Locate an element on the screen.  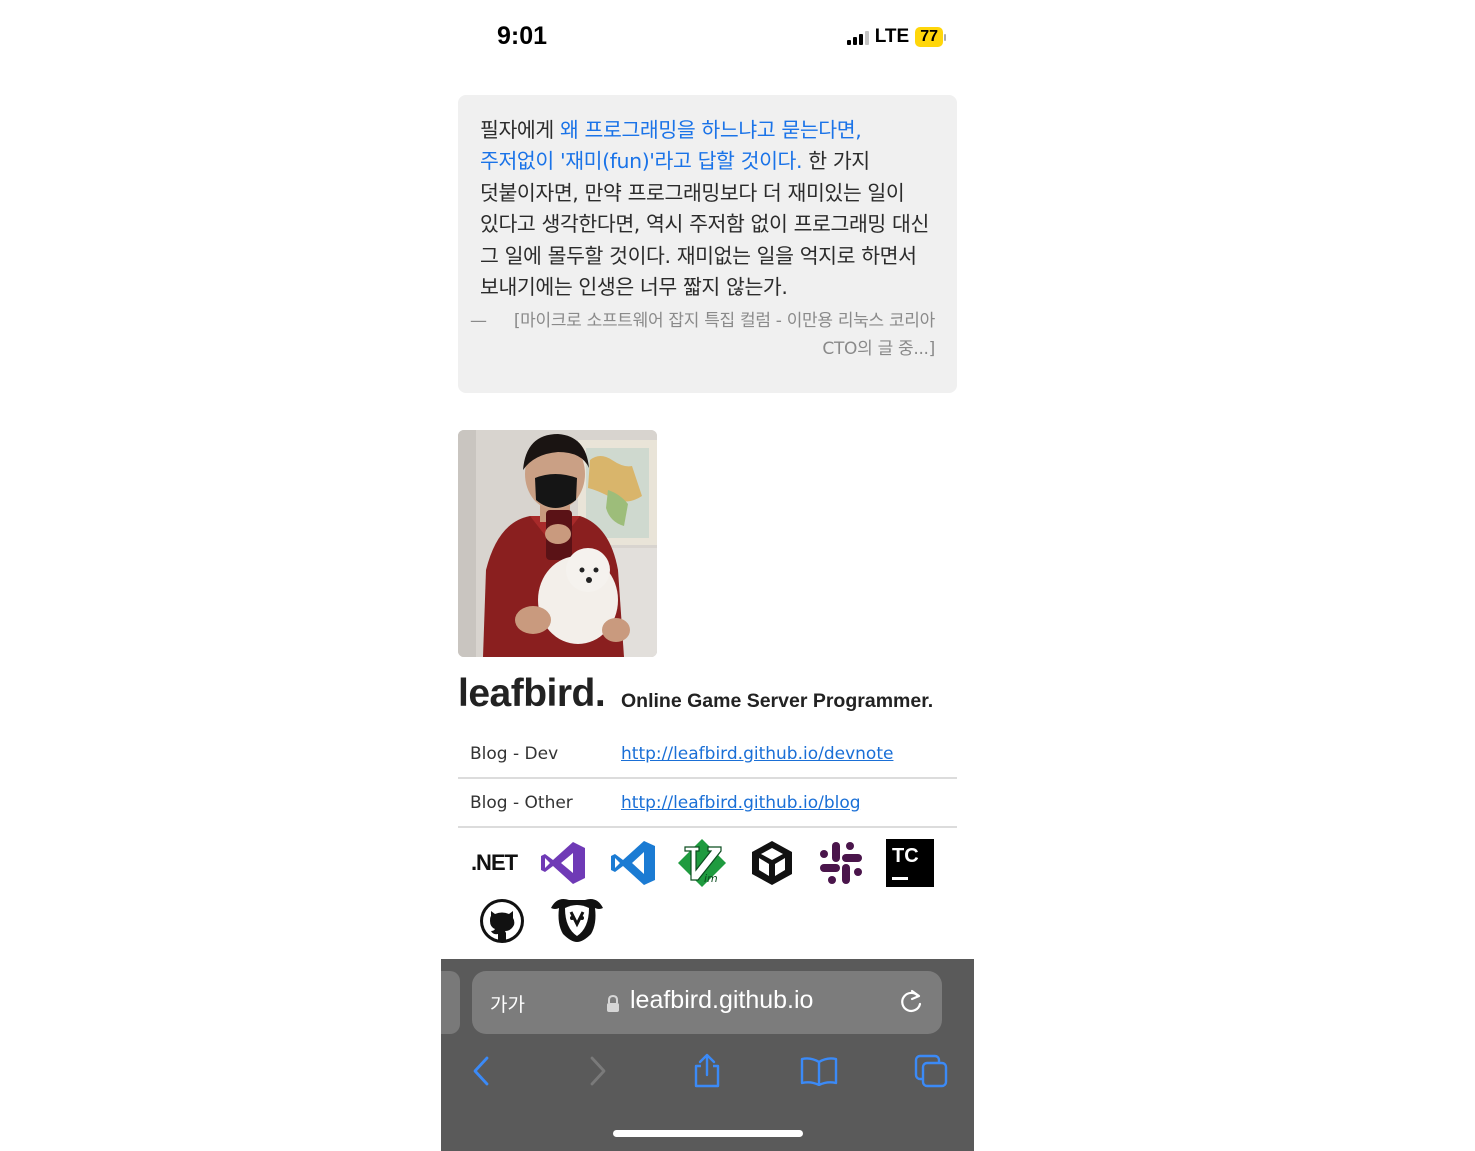
quote-dash: — is located at coordinates (478, 321).